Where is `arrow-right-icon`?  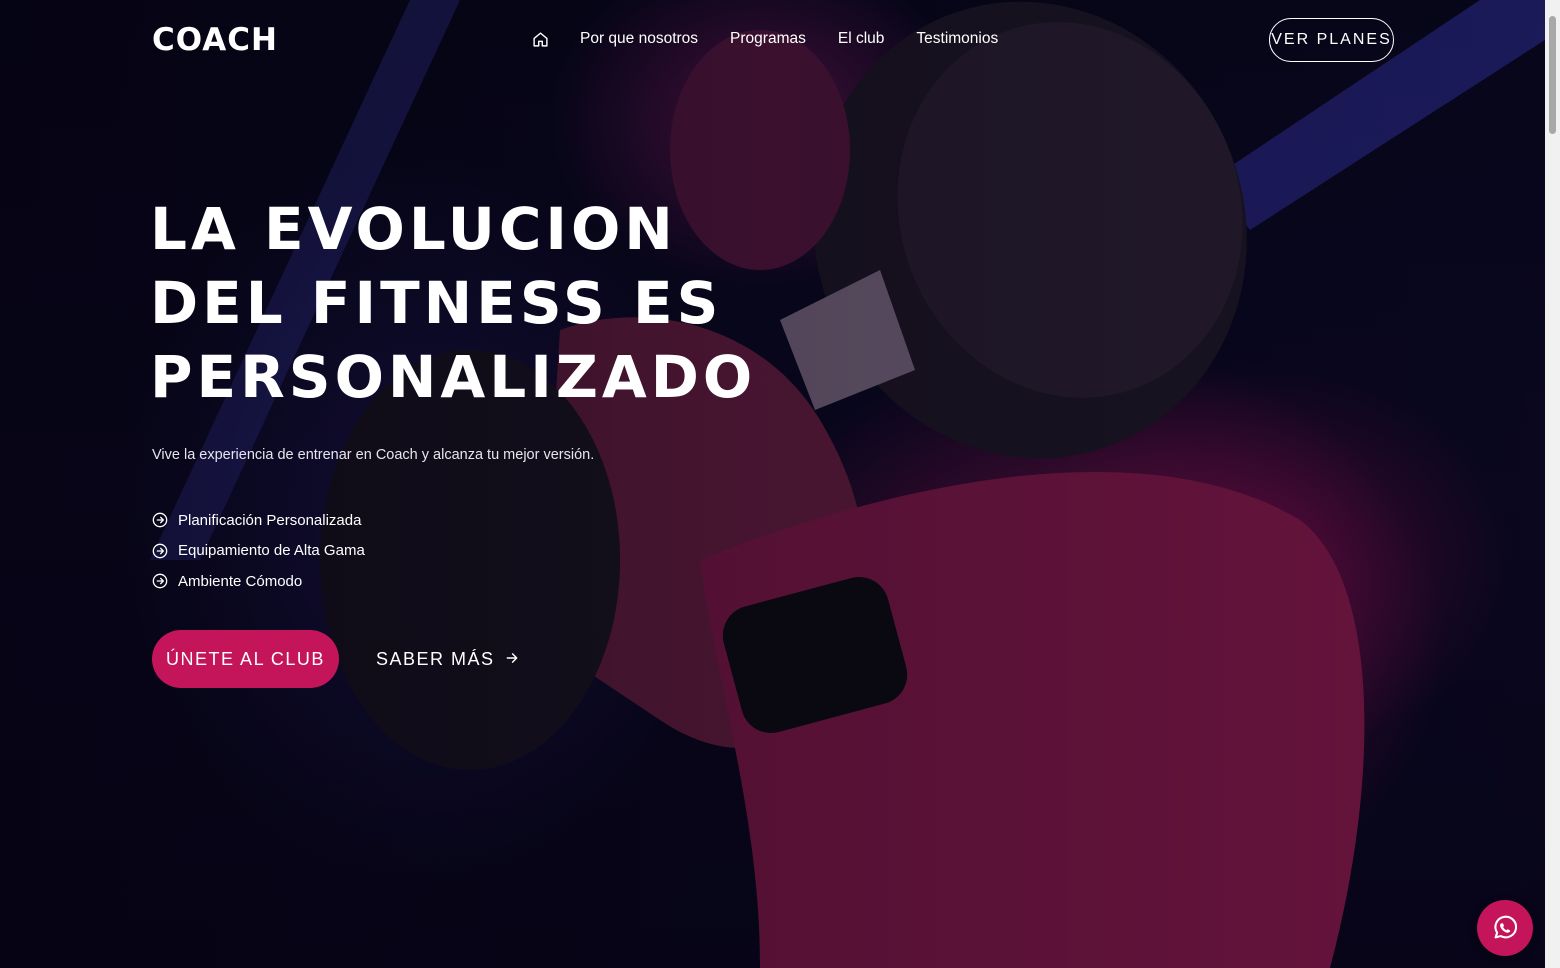
arrow-right-icon is located at coordinates (512, 659).